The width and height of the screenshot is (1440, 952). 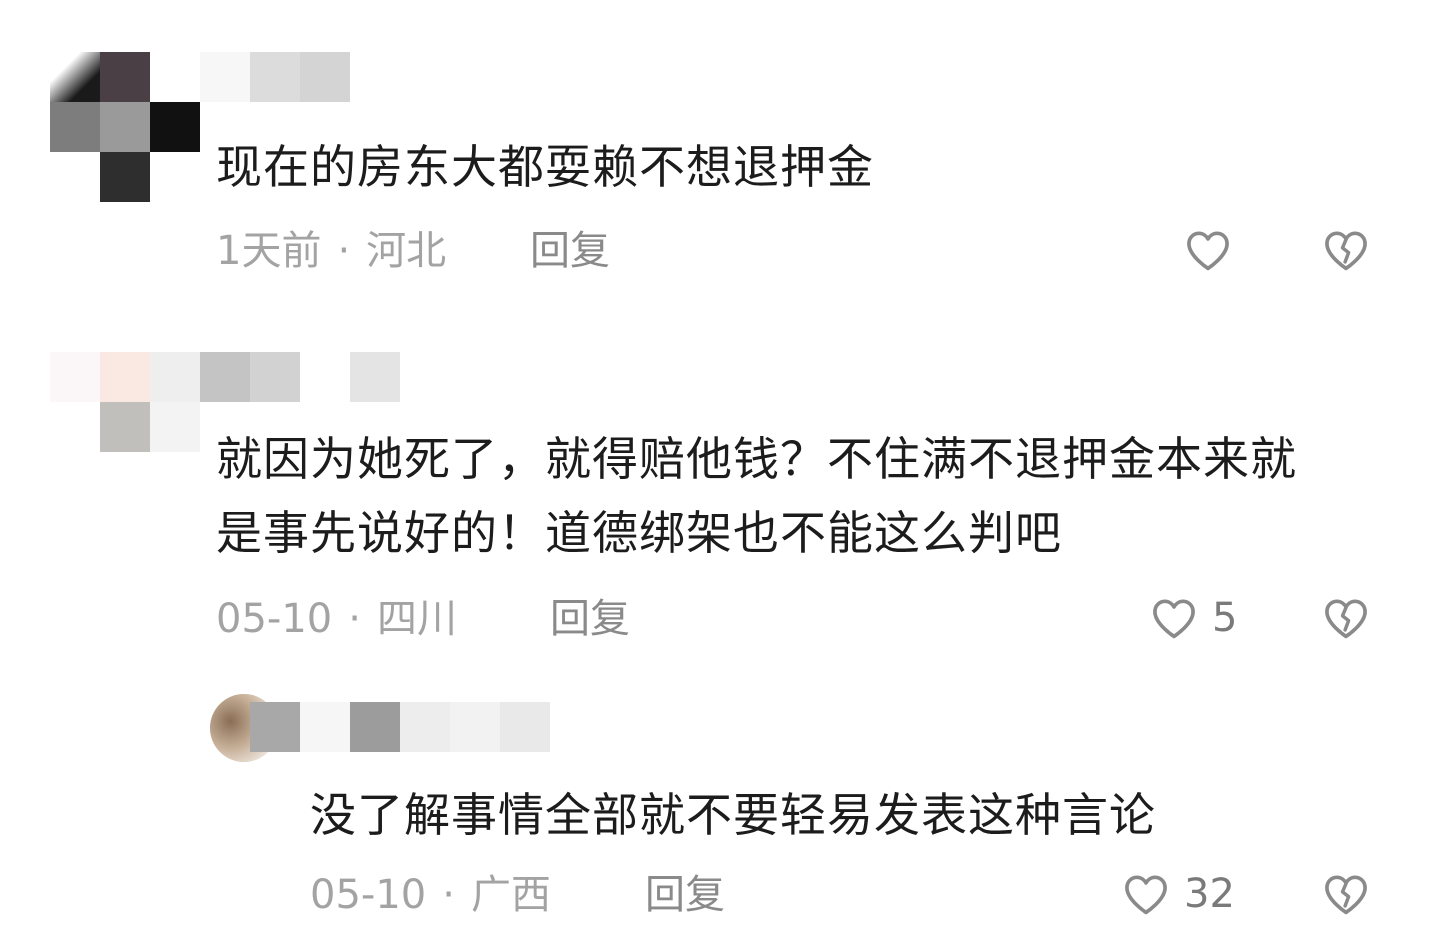 What do you see at coordinates (510, 895) in the screenshot?
I see `comment-location: 广西` at bounding box center [510, 895].